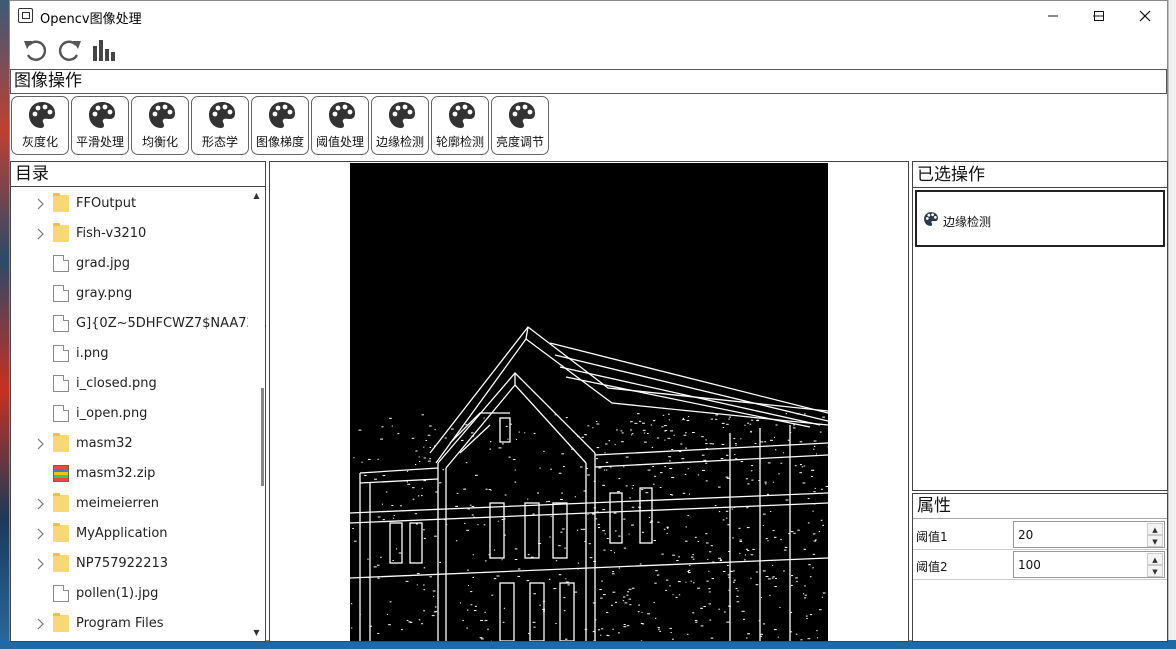  I want to click on op-threshold-button: 阈值处理, so click(340, 125).